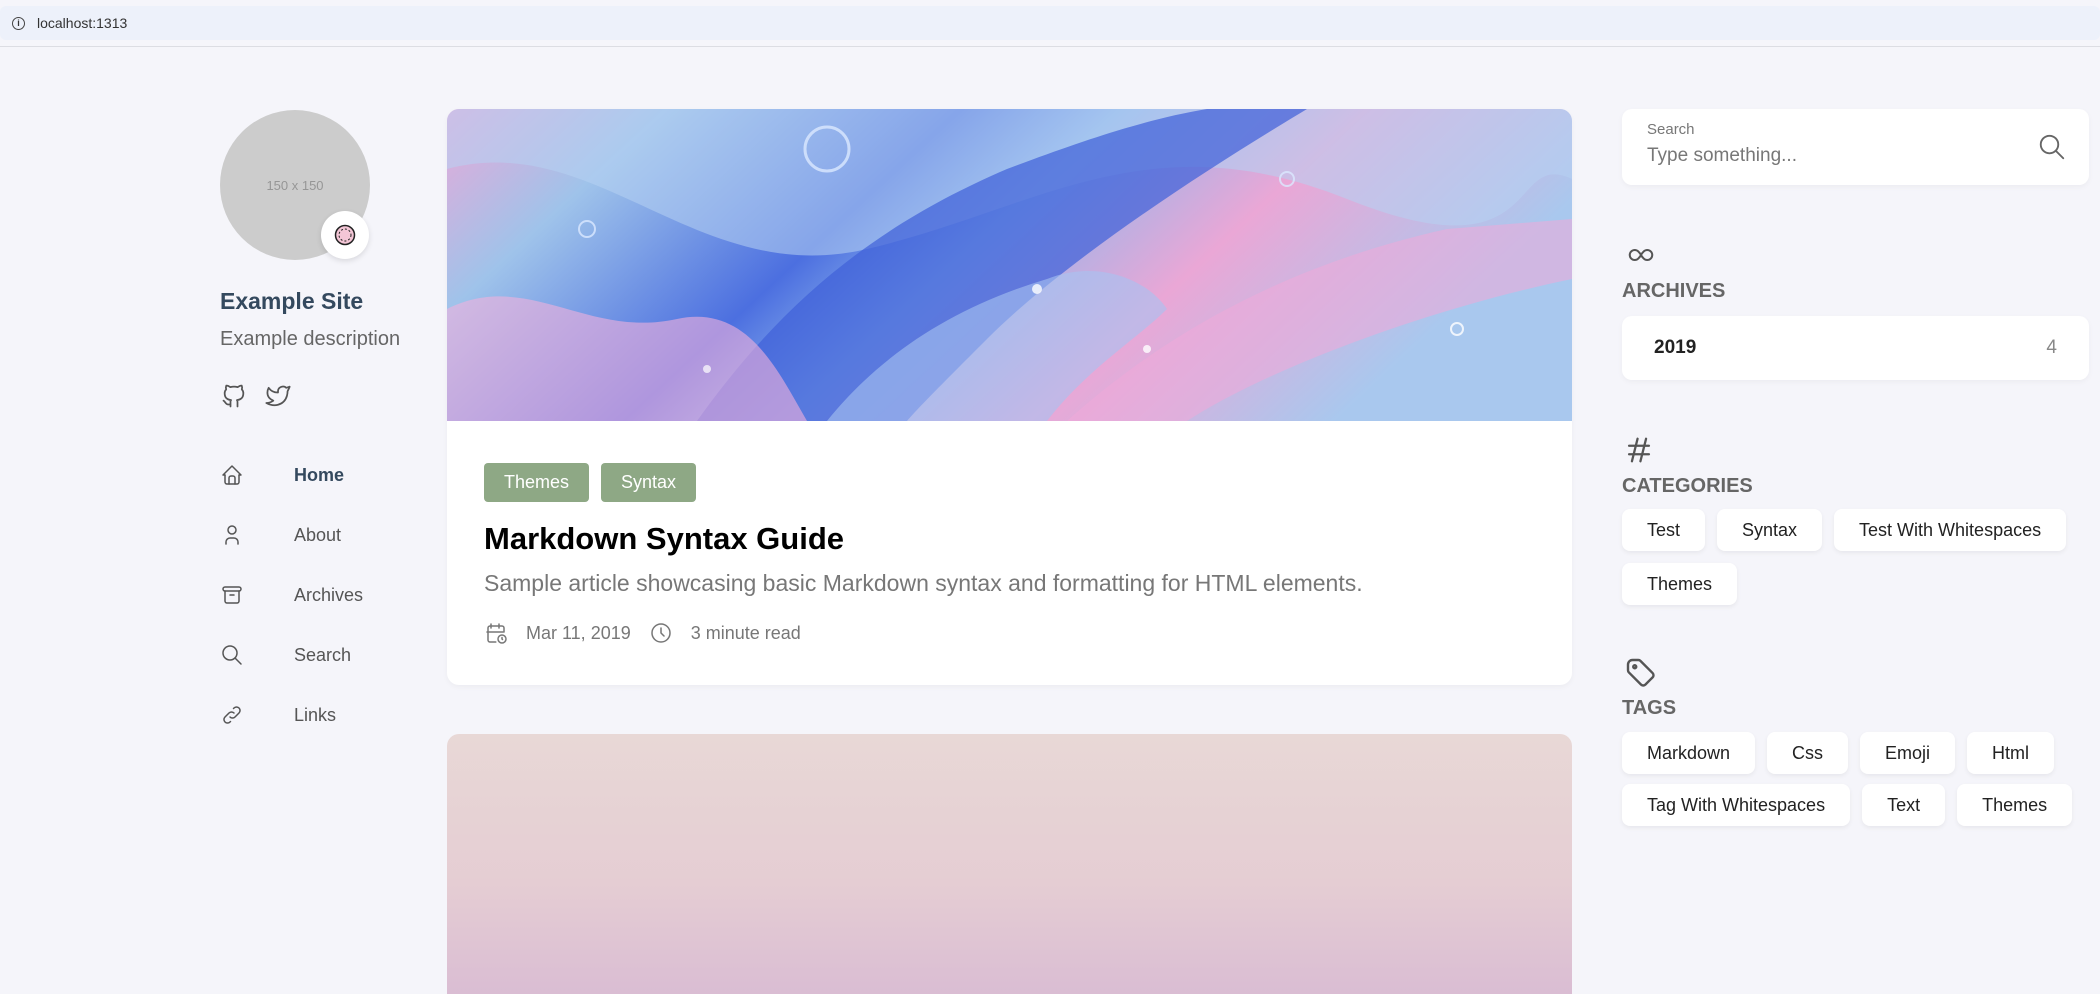  What do you see at coordinates (1639, 450) in the screenshot?
I see `hash-icon` at bounding box center [1639, 450].